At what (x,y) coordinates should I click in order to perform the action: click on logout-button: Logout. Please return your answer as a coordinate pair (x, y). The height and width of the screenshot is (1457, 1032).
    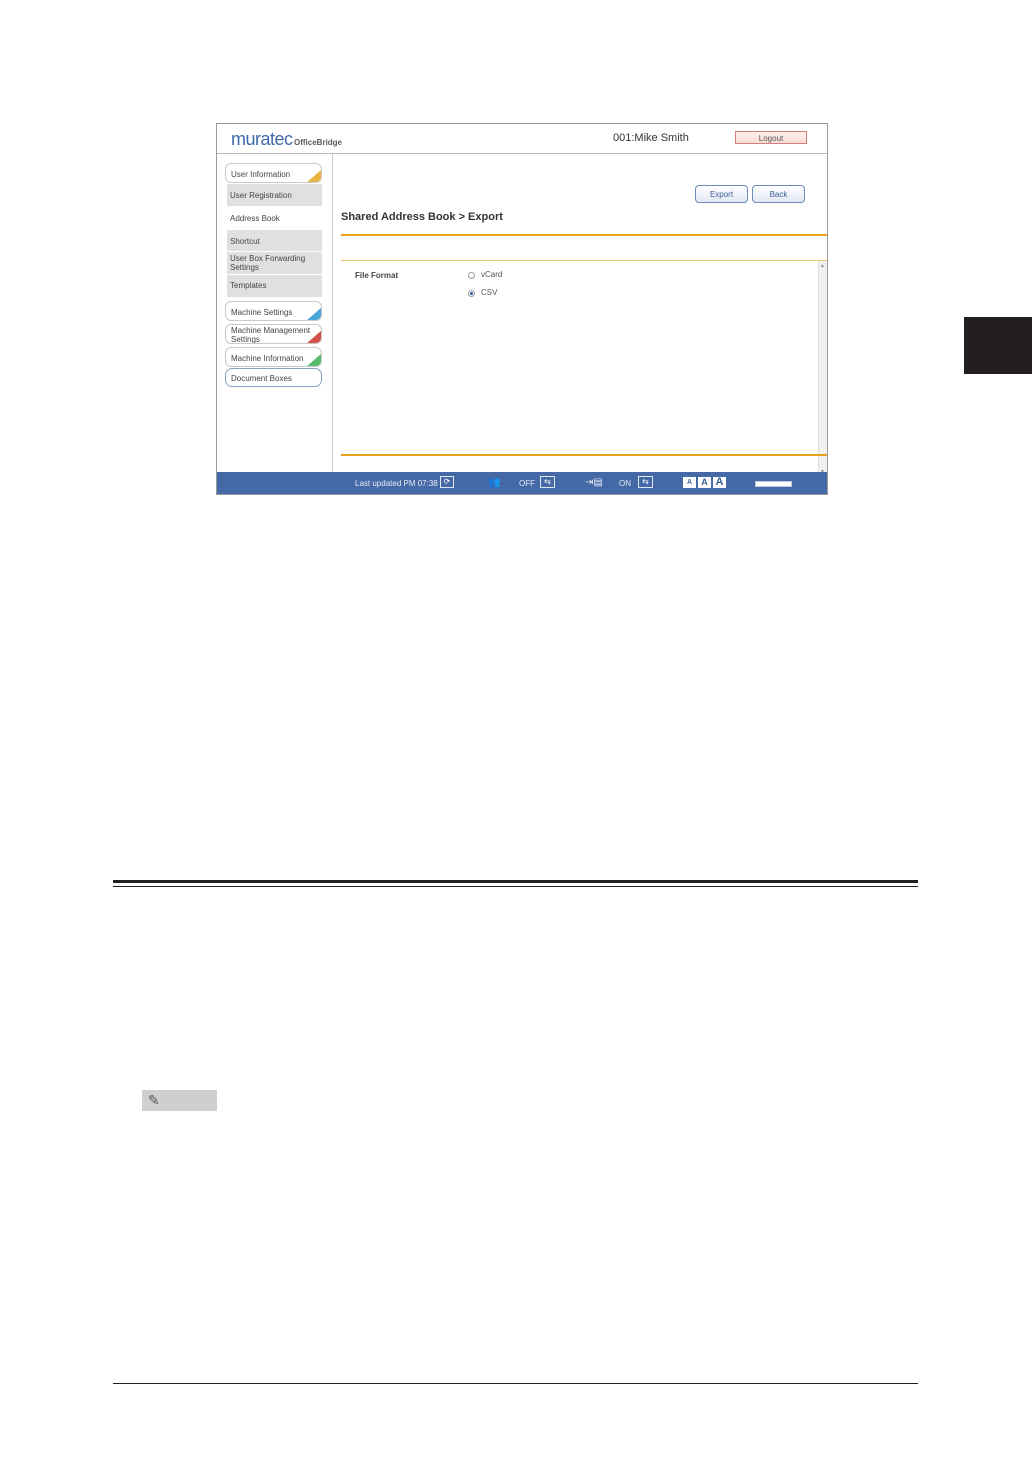
    Looking at the image, I should click on (771, 137).